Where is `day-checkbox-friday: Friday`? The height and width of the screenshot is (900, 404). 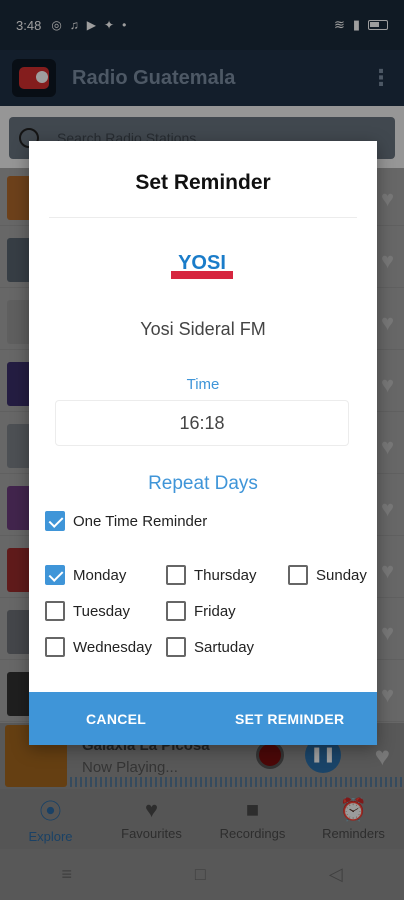 day-checkbox-friday: Friday is located at coordinates (201, 611).